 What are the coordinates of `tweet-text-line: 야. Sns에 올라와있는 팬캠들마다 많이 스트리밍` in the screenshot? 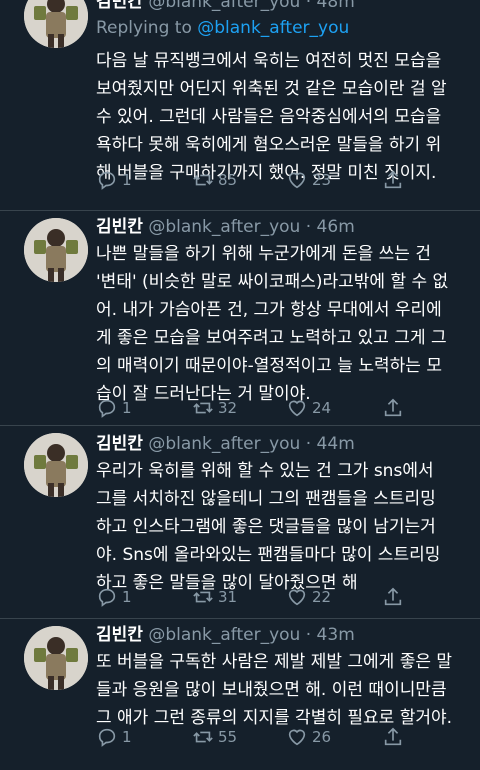 It's located at (268, 555).